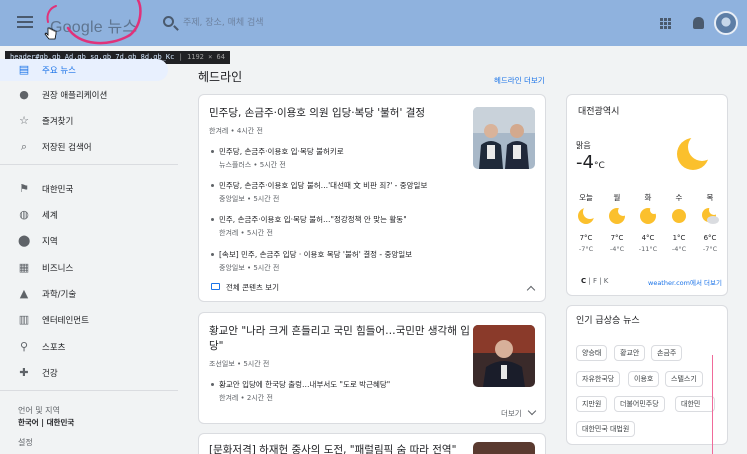 This screenshot has height=454, width=747. Describe the element at coordinates (24, 69) in the screenshot. I see `news-icon: ▤` at that location.